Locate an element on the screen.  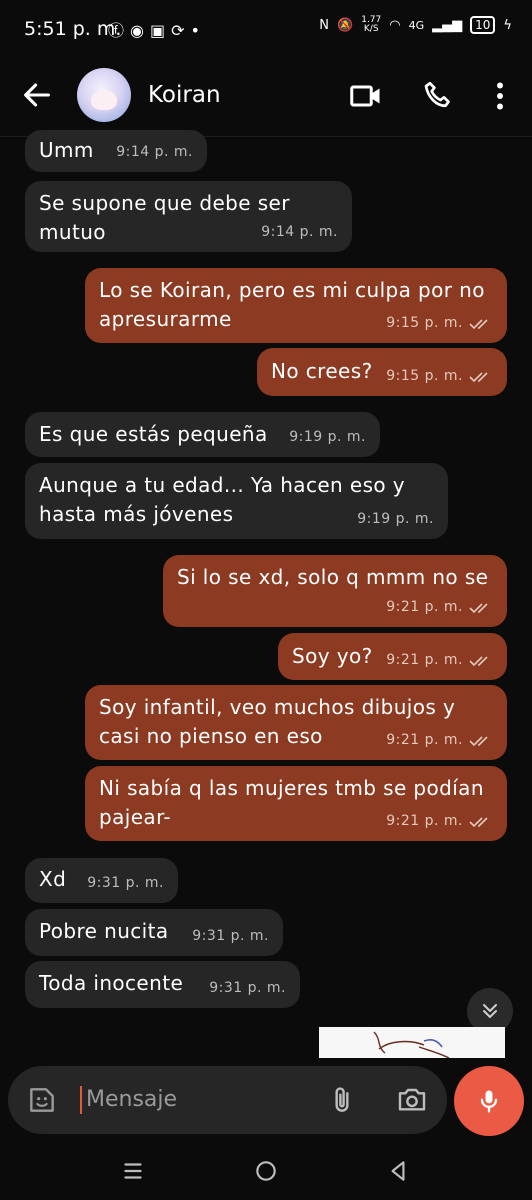
message-incoming: Xd 9:31 p. m. is located at coordinates (101, 880).